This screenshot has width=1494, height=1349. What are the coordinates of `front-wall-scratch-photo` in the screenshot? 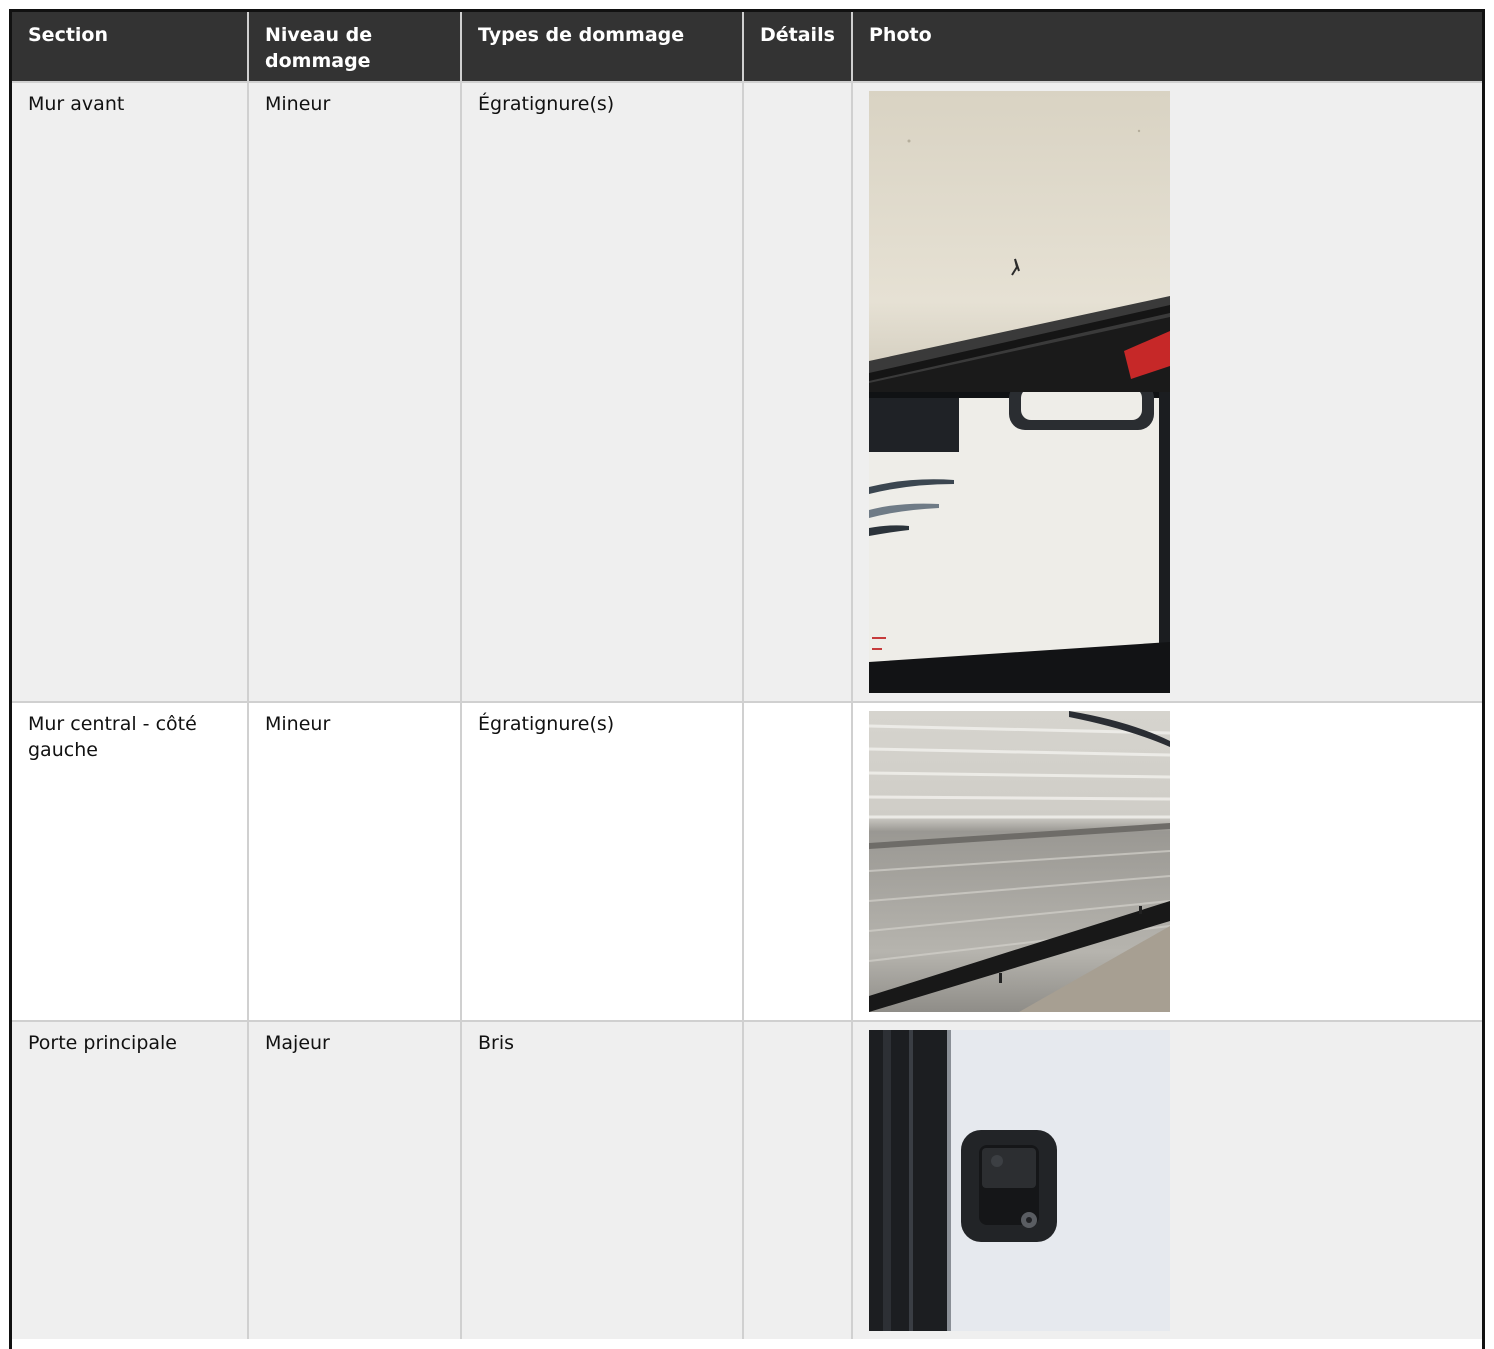 It's located at (1019, 241).